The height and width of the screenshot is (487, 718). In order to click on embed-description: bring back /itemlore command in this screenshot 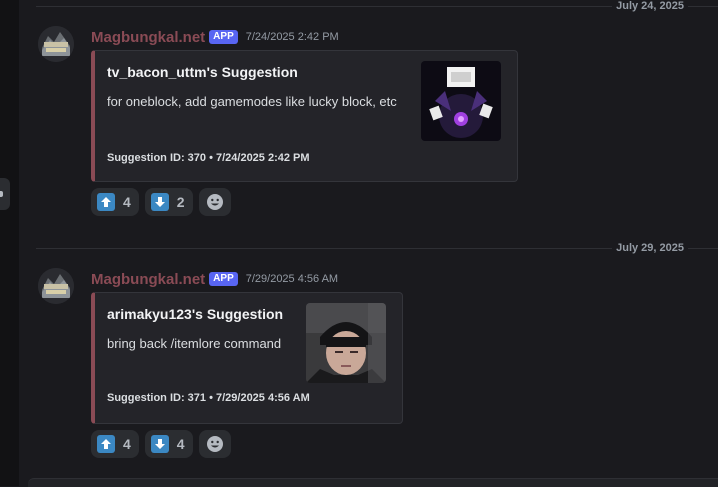, I will do `click(194, 343)`.